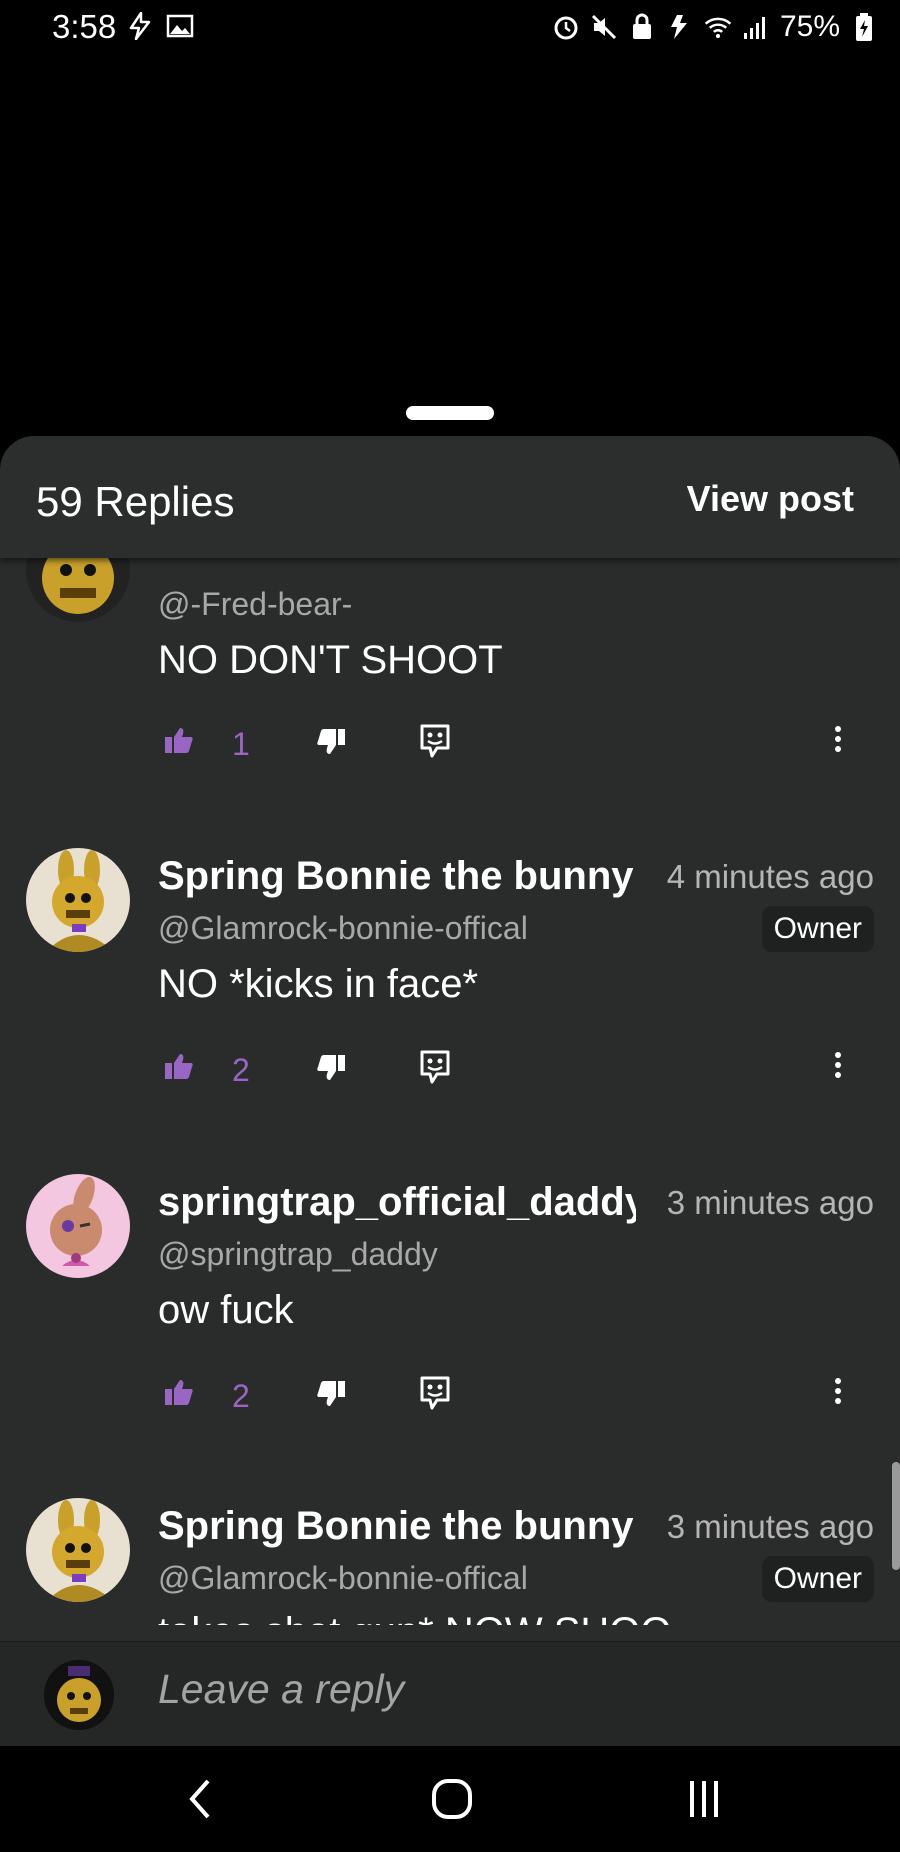 The image size is (900, 1852). Describe the element at coordinates (241, 744) in the screenshot. I see `like-count: 1` at that location.